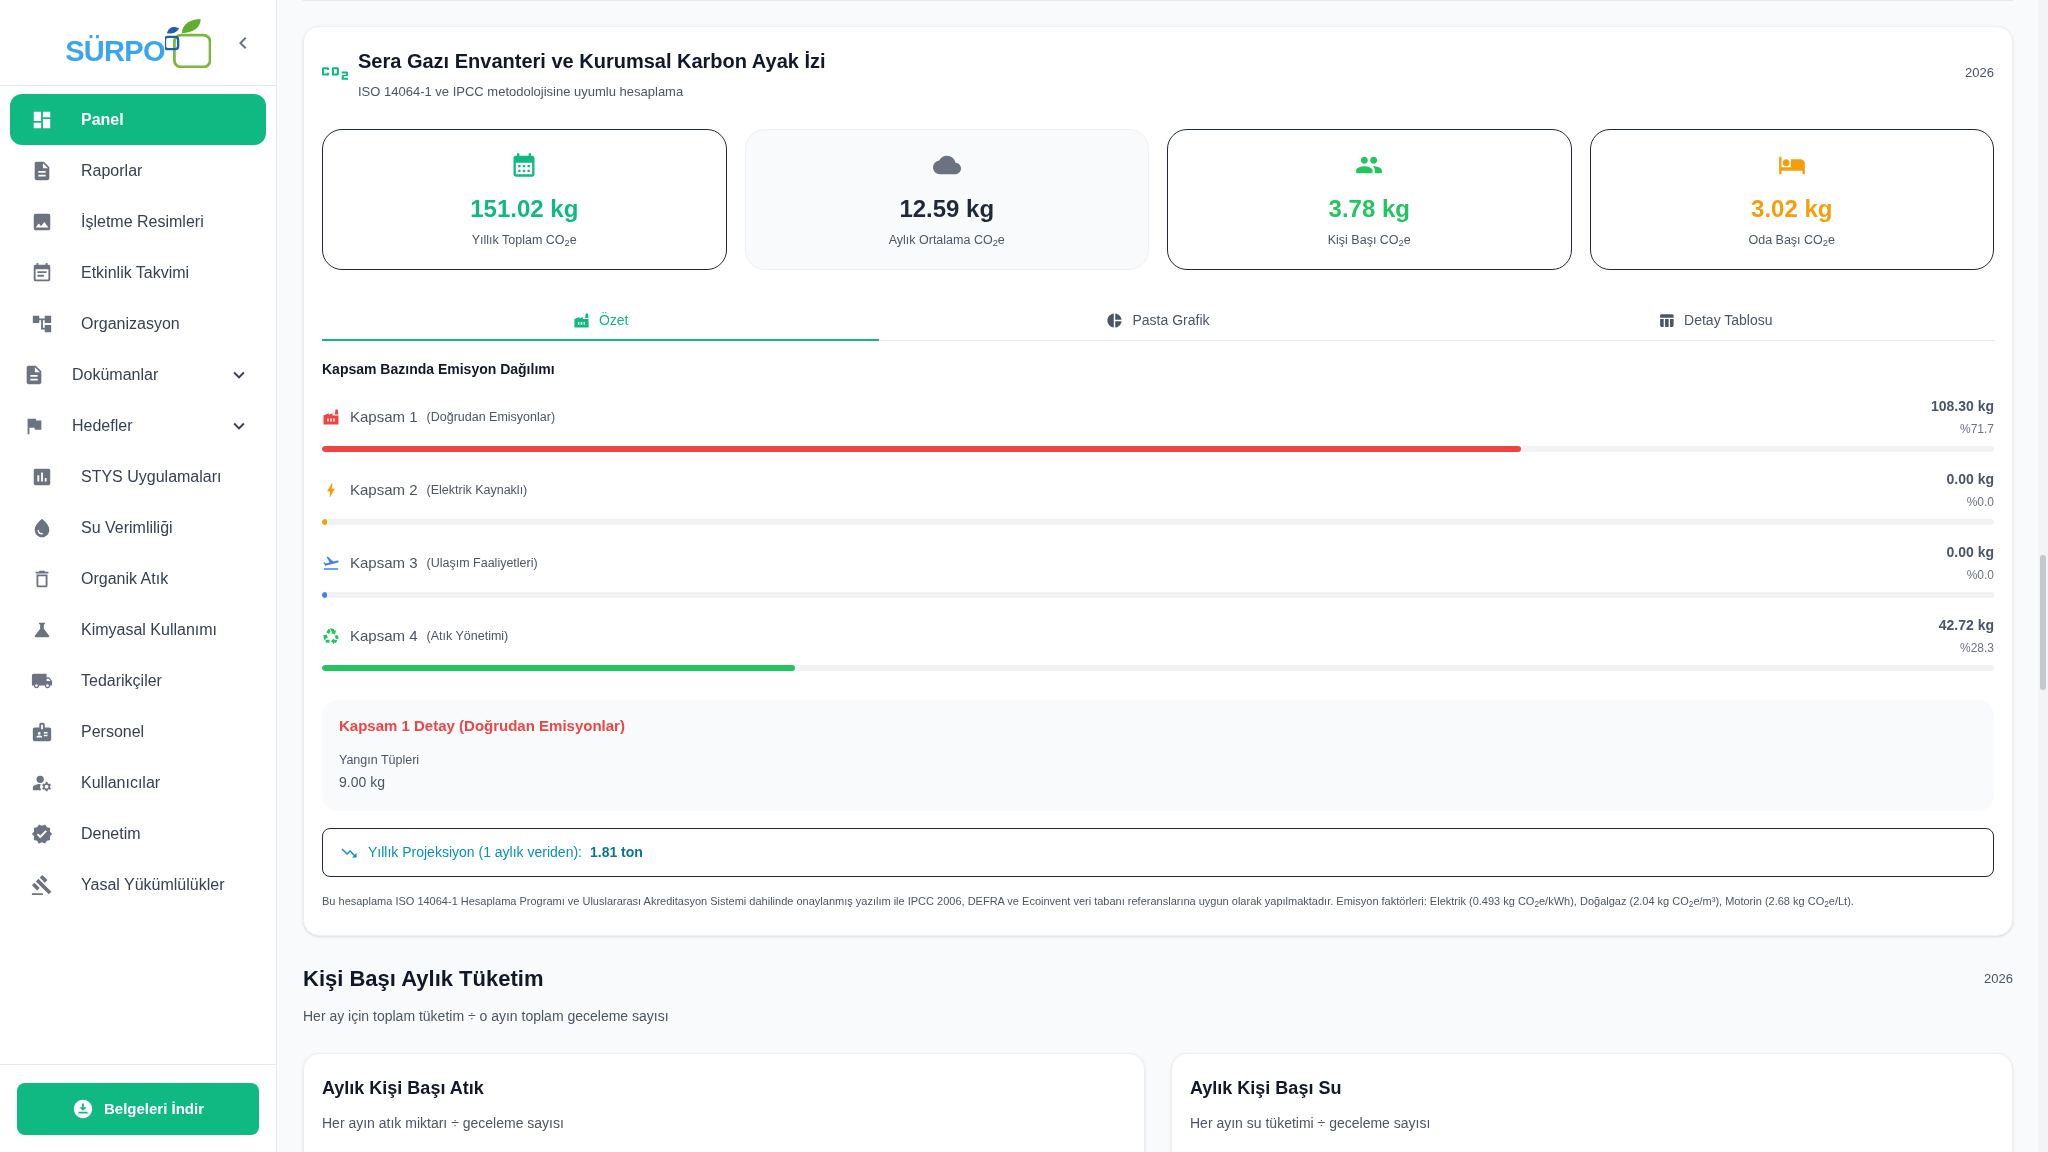 Image resolution: width=2048 pixels, height=1152 pixels. I want to click on stat-value: 3.02 kg, so click(1792, 209).